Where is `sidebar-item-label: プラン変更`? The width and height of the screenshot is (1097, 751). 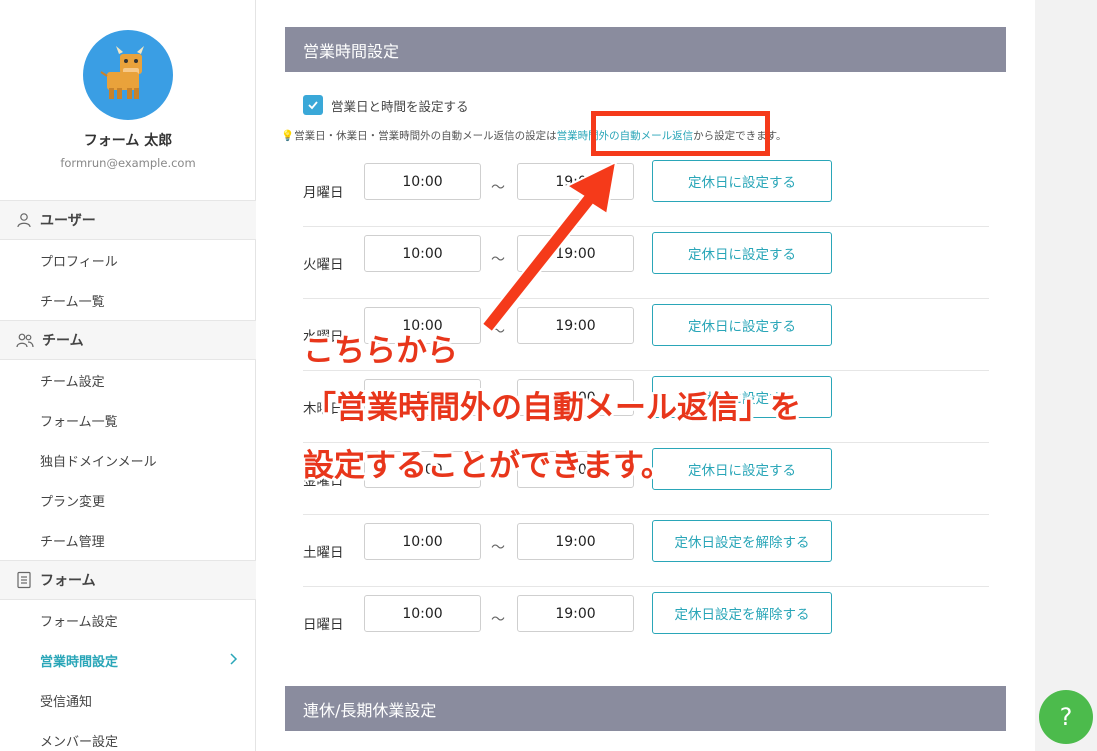 sidebar-item-label: プラン変更 is located at coordinates (73, 502).